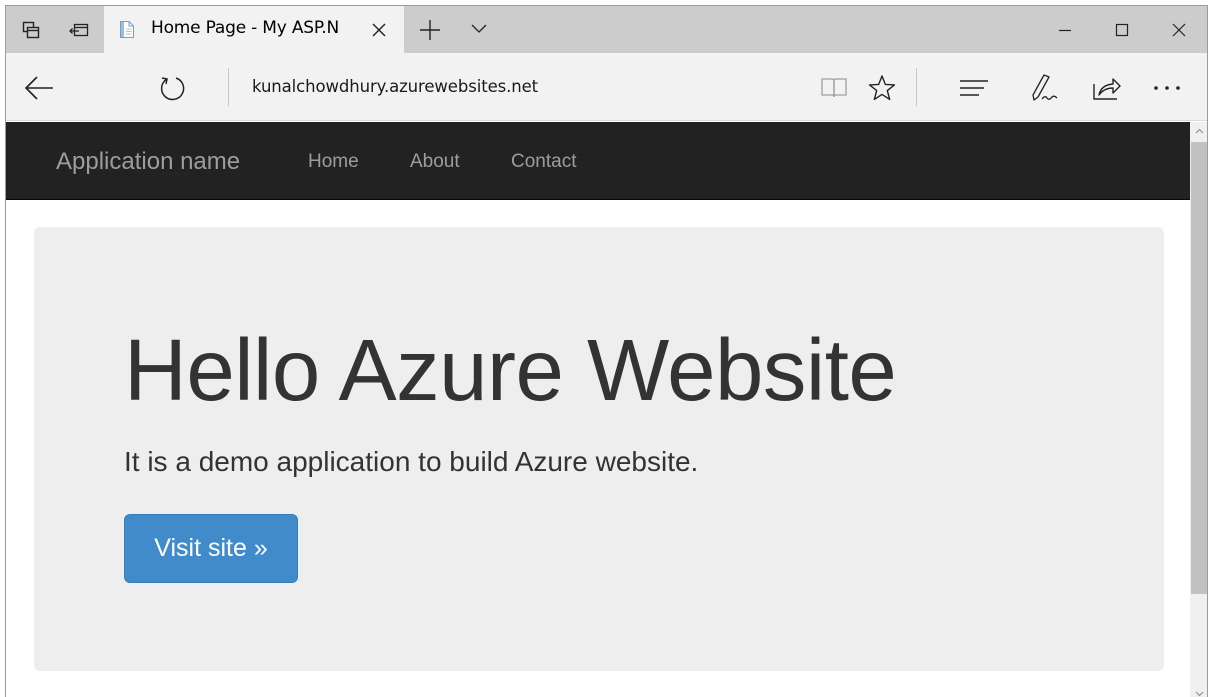  I want to click on refresh-icon, so click(172, 88).